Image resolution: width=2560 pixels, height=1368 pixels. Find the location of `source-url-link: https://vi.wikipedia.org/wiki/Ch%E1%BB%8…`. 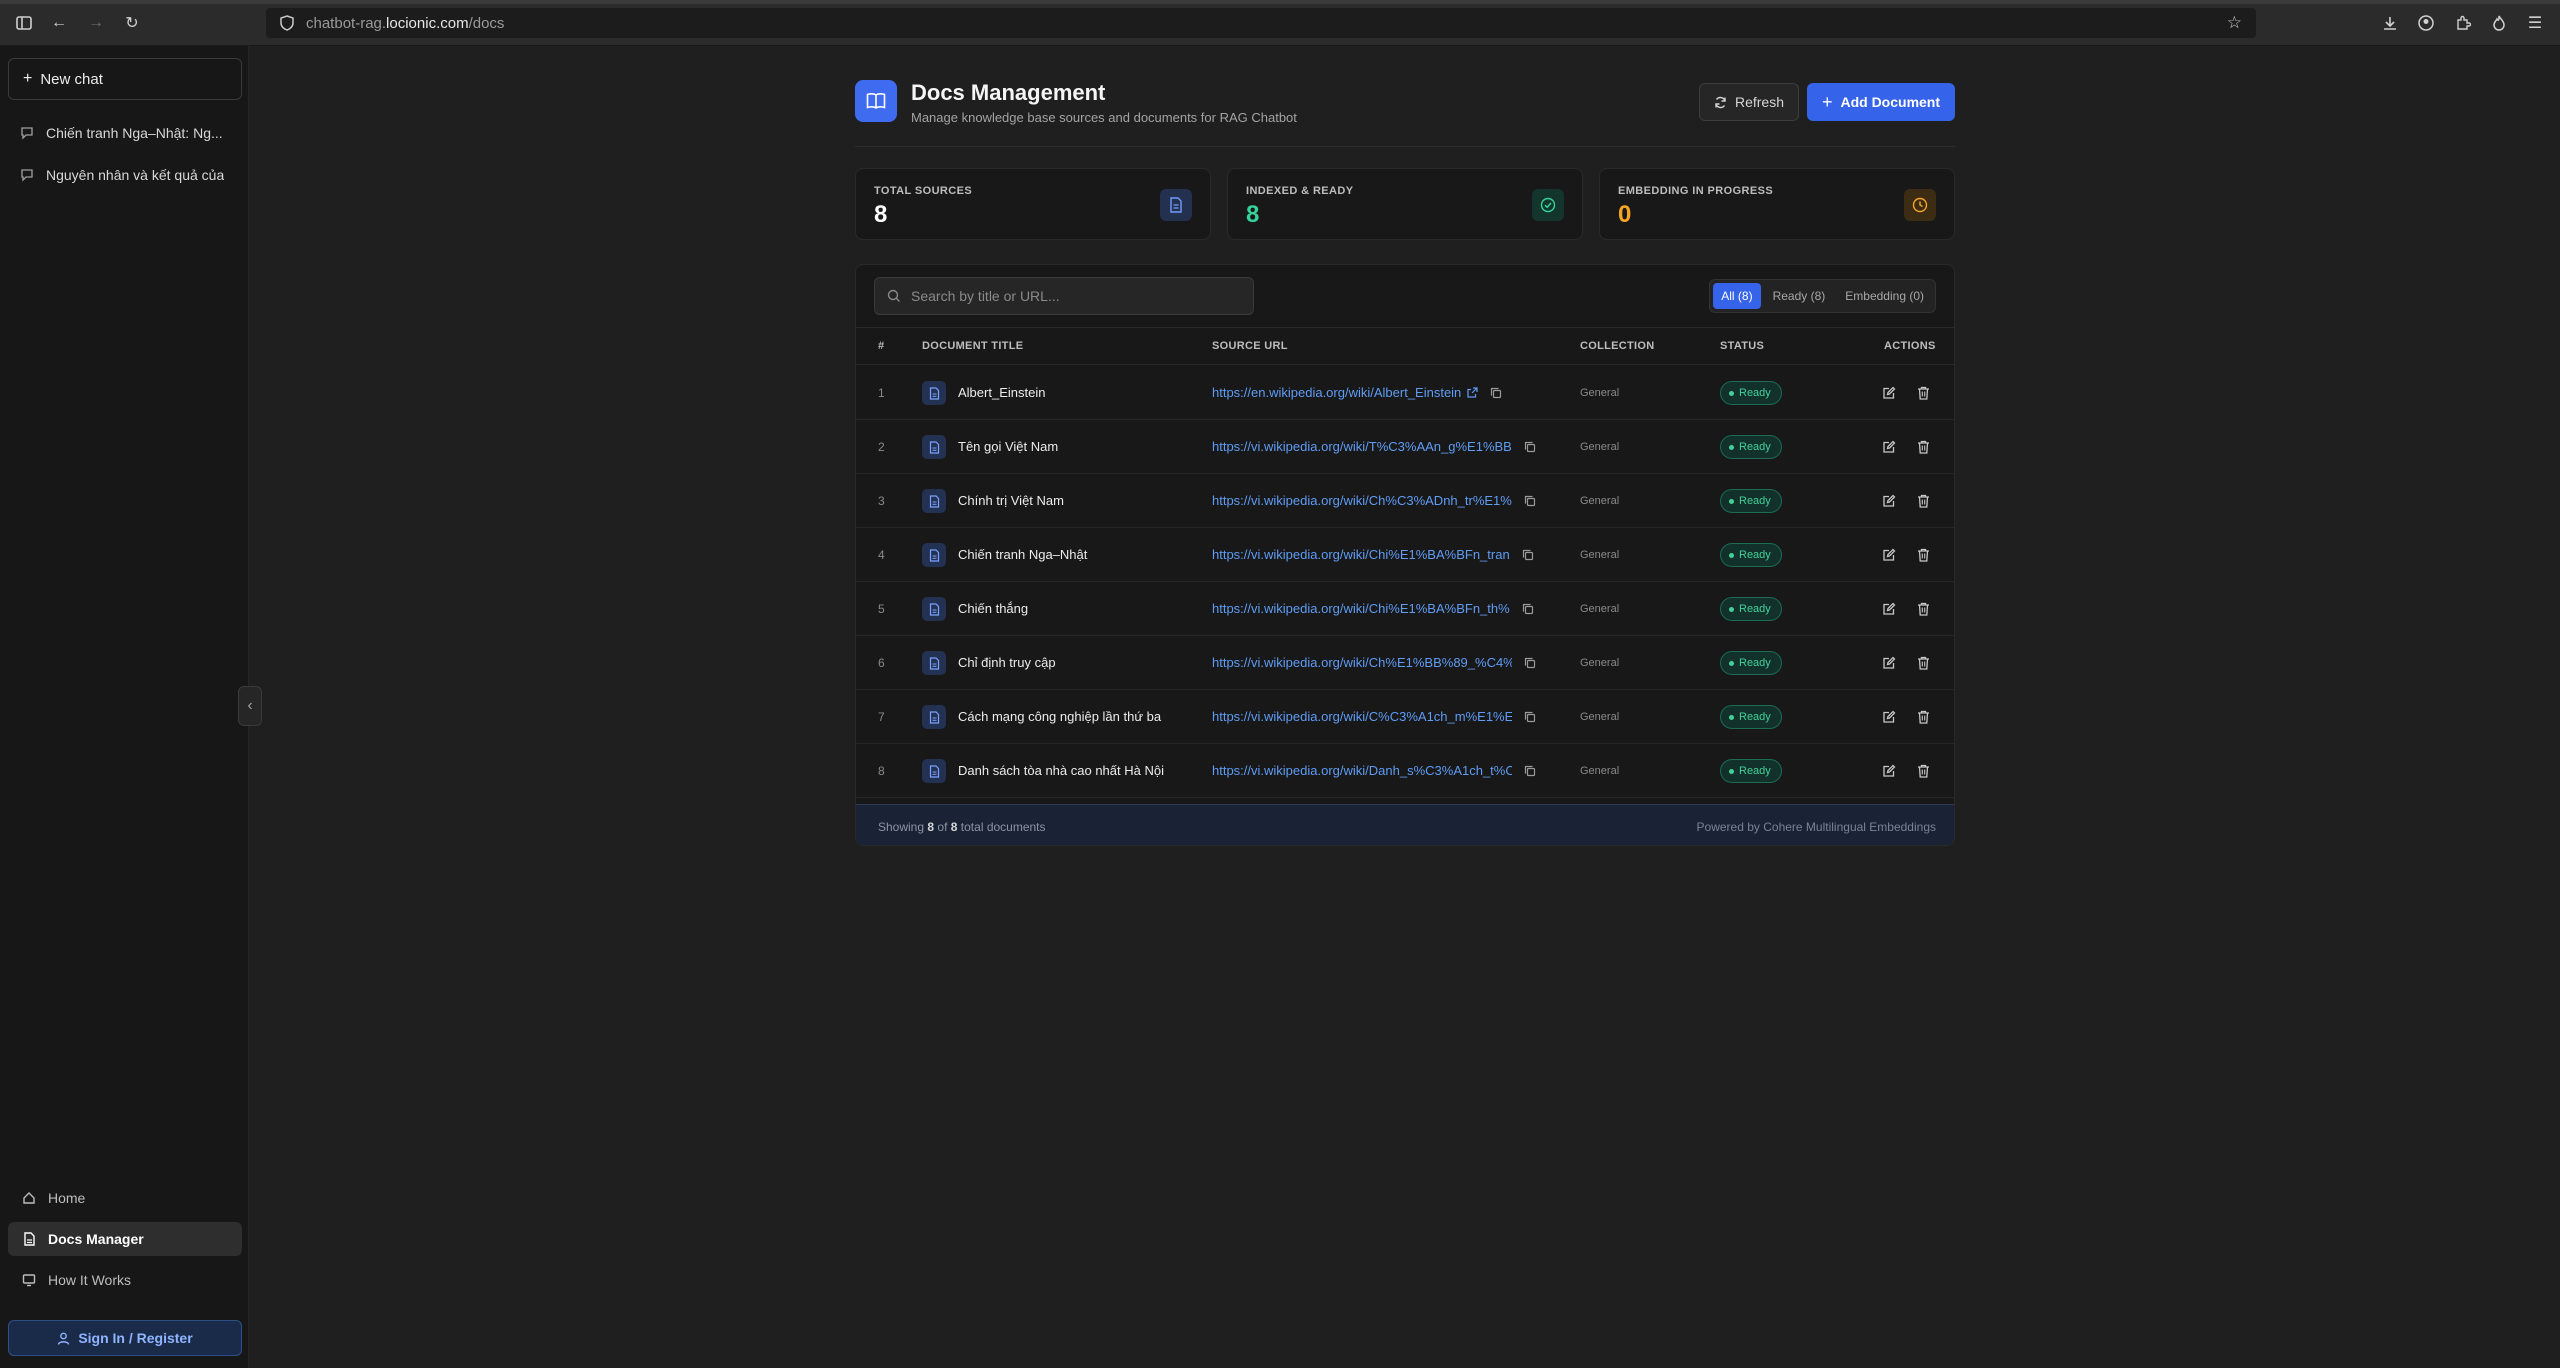

source-url-link: https://vi.wikipedia.org/wiki/Ch%E1%BB%8… is located at coordinates (1362, 662).